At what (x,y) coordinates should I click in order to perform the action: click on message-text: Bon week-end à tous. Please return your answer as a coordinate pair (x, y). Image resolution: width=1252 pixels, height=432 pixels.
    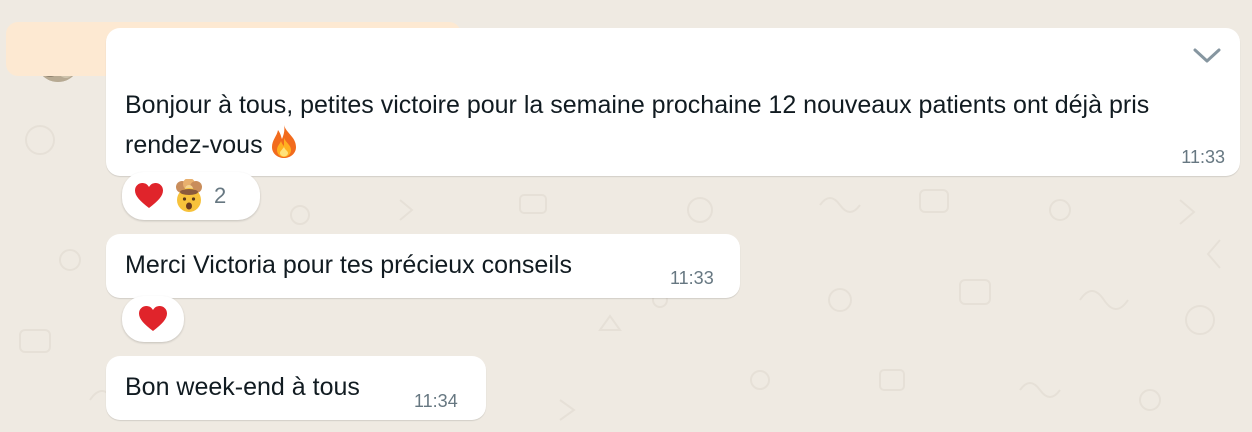
    Looking at the image, I should click on (242, 387).